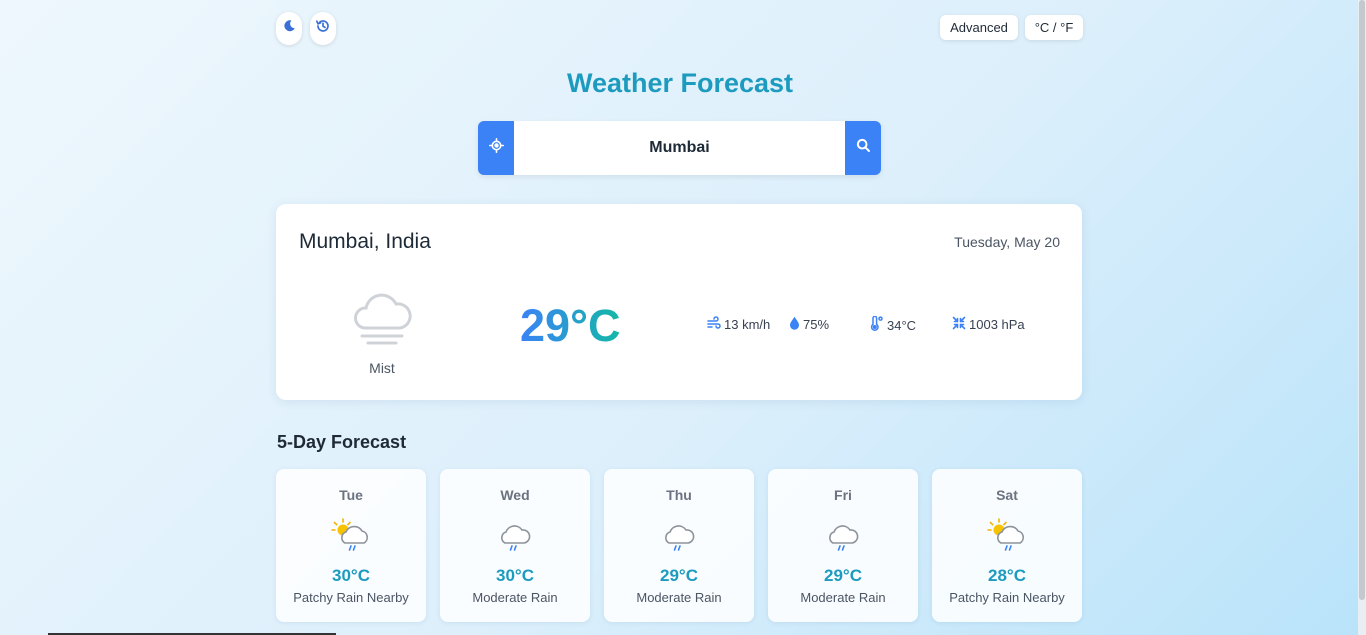 The height and width of the screenshot is (635, 1366). I want to click on forecast-day-name: Thu, so click(679, 495).